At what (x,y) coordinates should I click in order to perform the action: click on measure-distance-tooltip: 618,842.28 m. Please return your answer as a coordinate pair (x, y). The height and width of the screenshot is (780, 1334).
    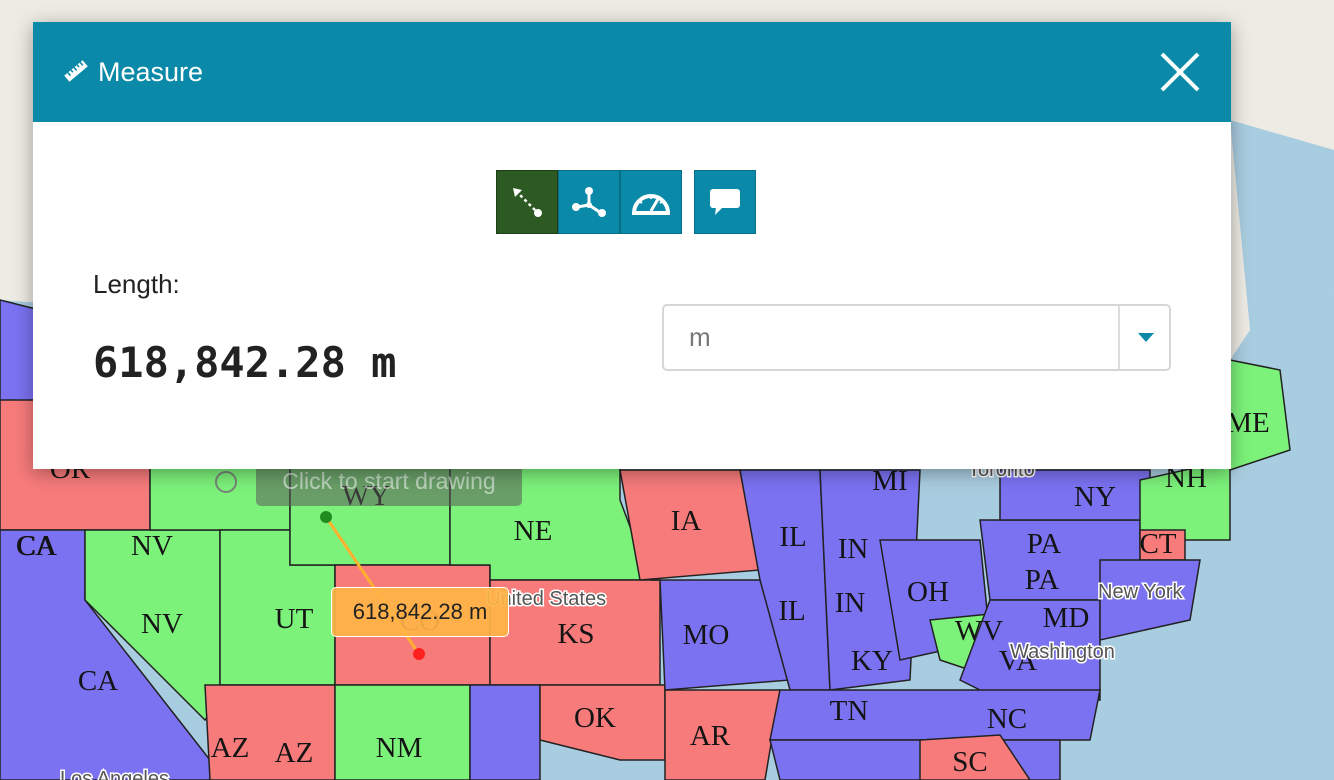
    Looking at the image, I should click on (420, 612).